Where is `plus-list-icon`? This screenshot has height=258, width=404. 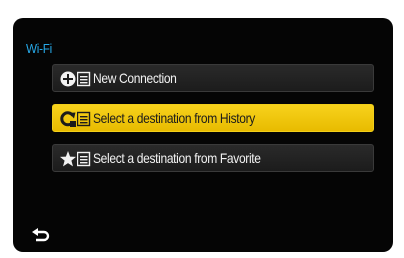 plus-list-icon is located at coordinates (76, 79).